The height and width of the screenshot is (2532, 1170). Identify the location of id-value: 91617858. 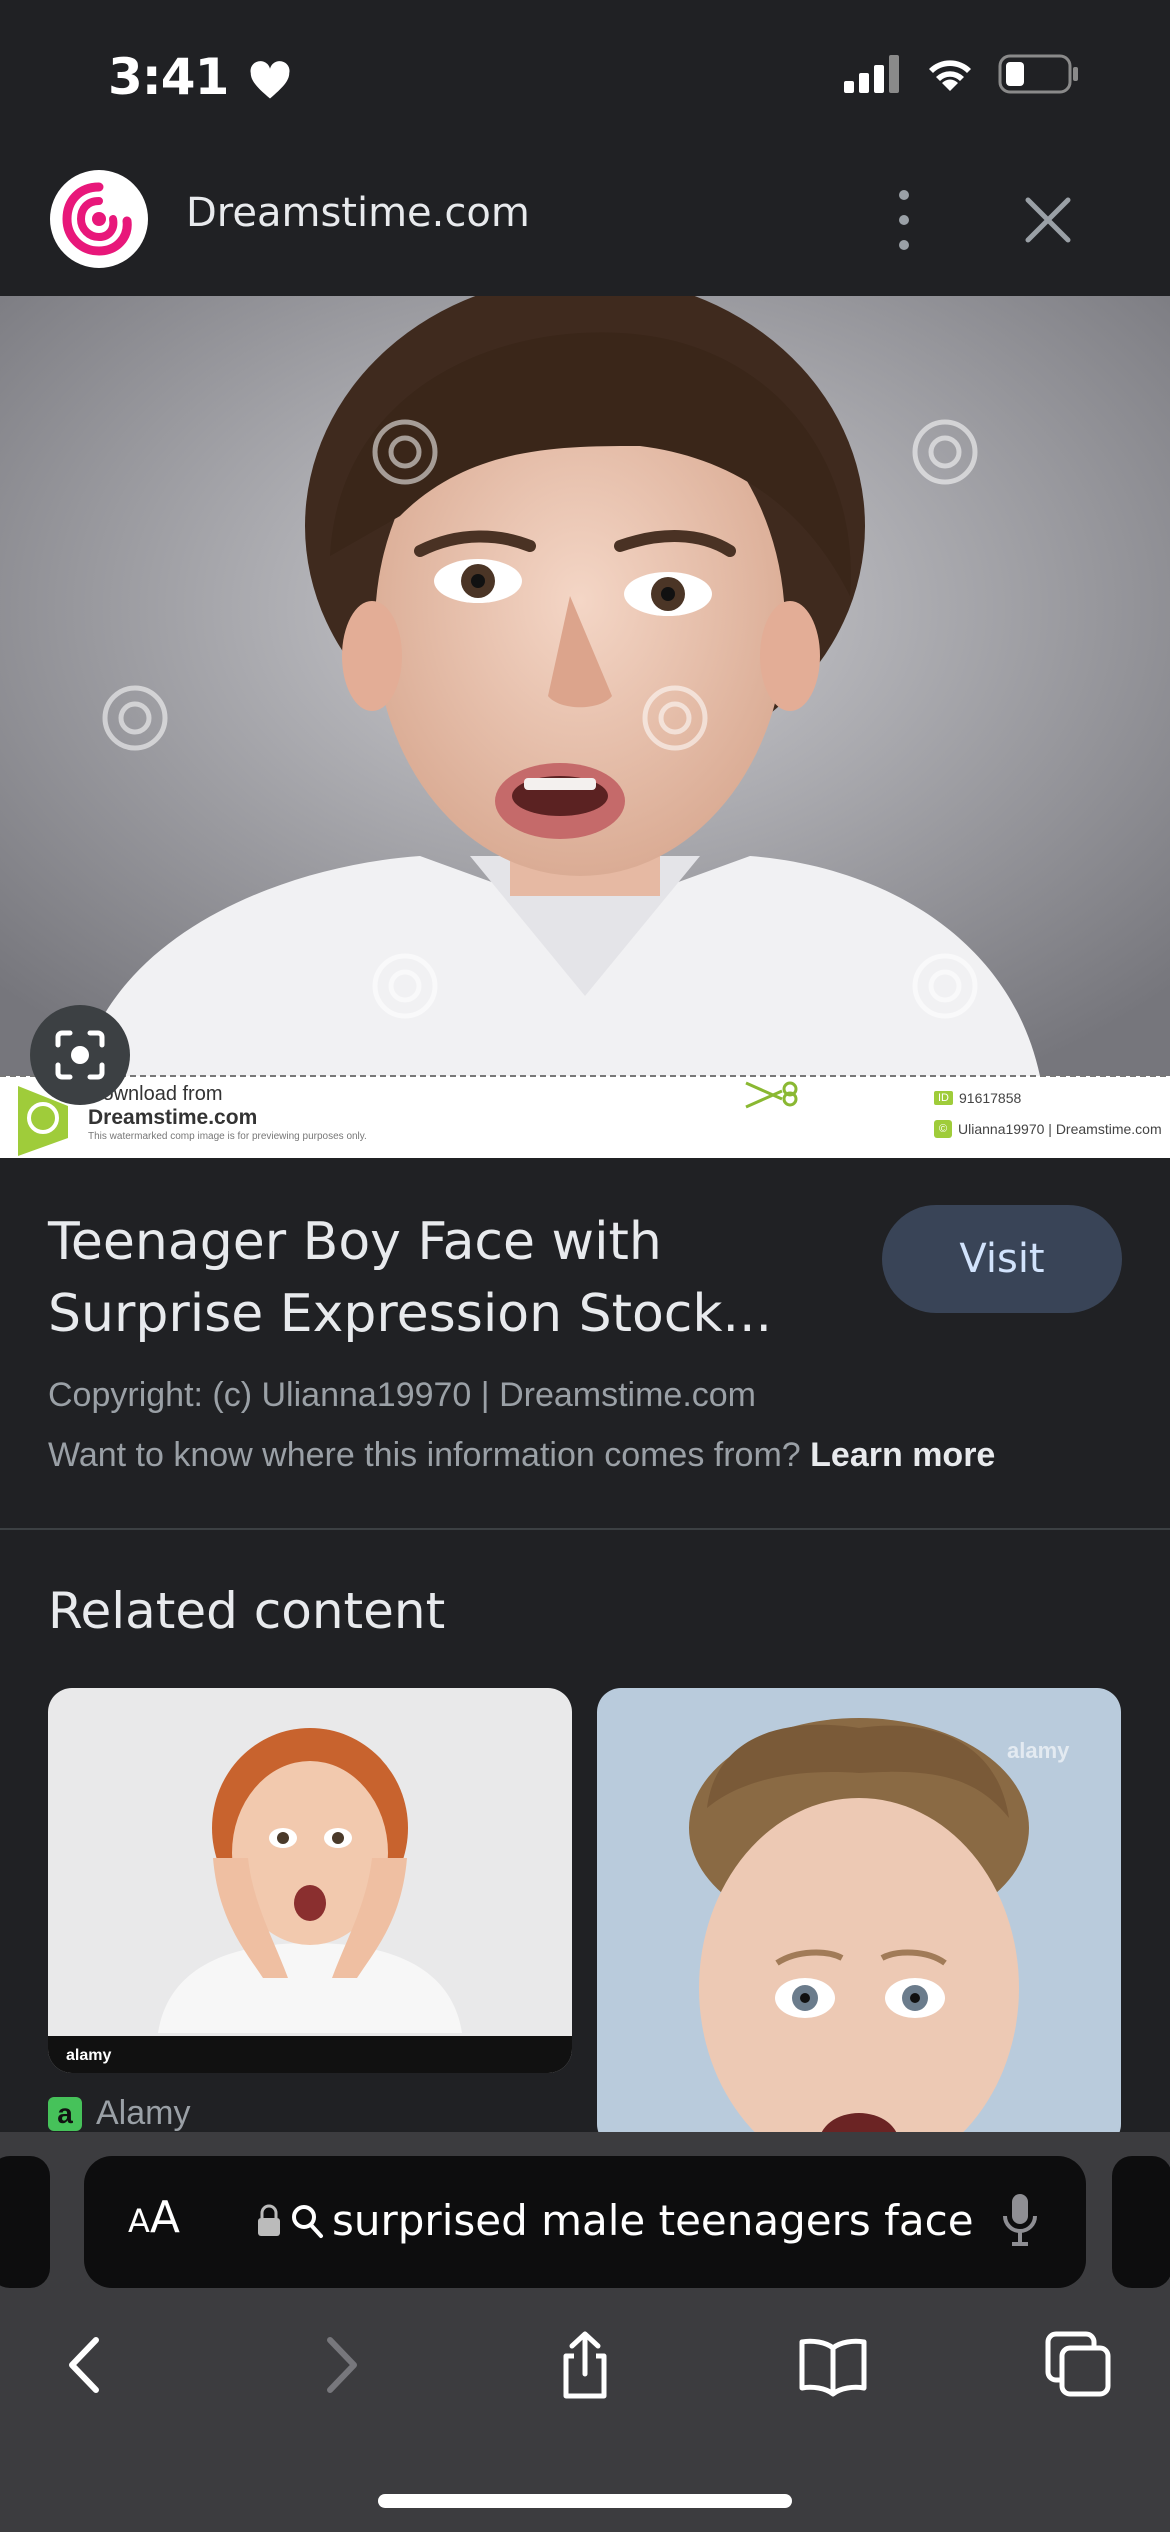
(990, 1098).